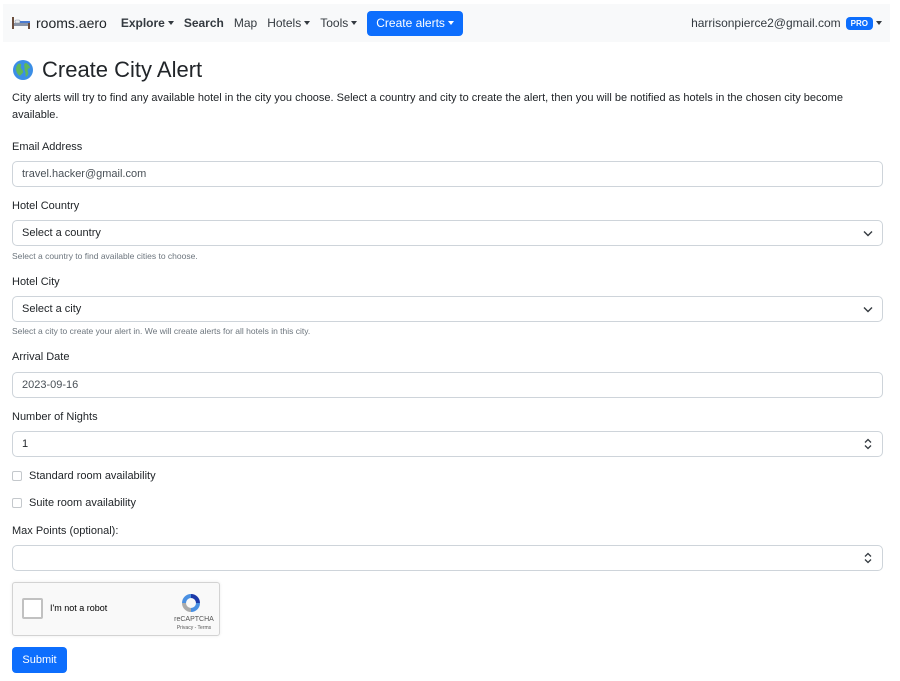 Image resolution: width=900 pixels, height=681 pixels. I want to click on user-email: harrisonpierce2@gmail.com, so click(766, 23).